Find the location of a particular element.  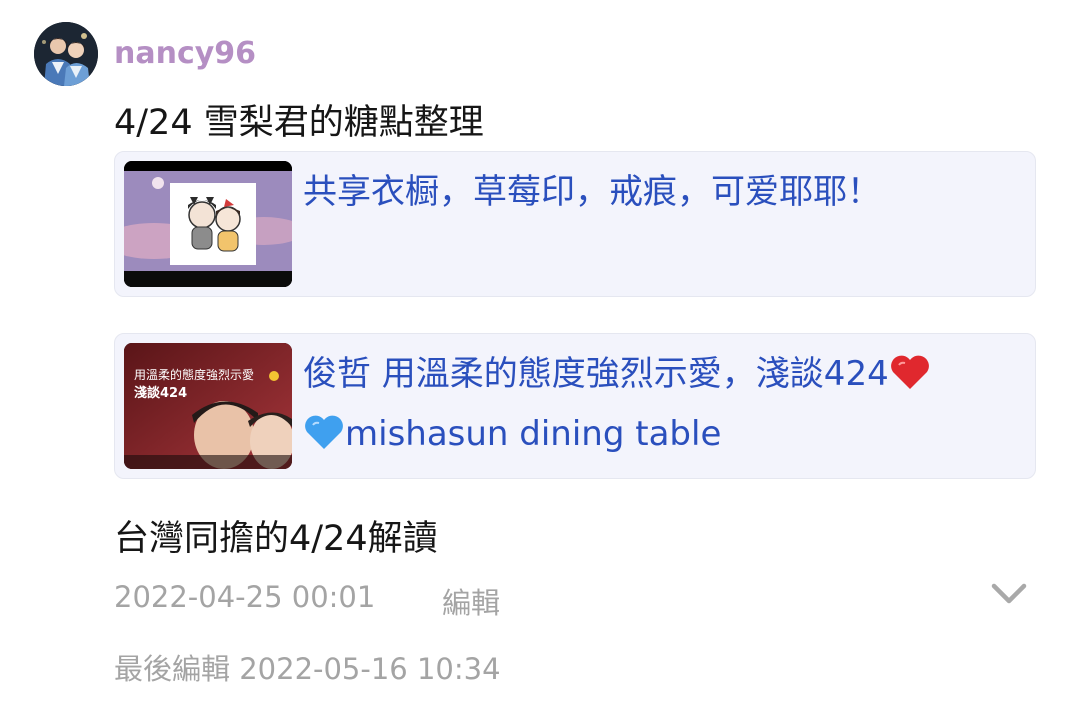

avatar-image is located at coordinates (66, 54).